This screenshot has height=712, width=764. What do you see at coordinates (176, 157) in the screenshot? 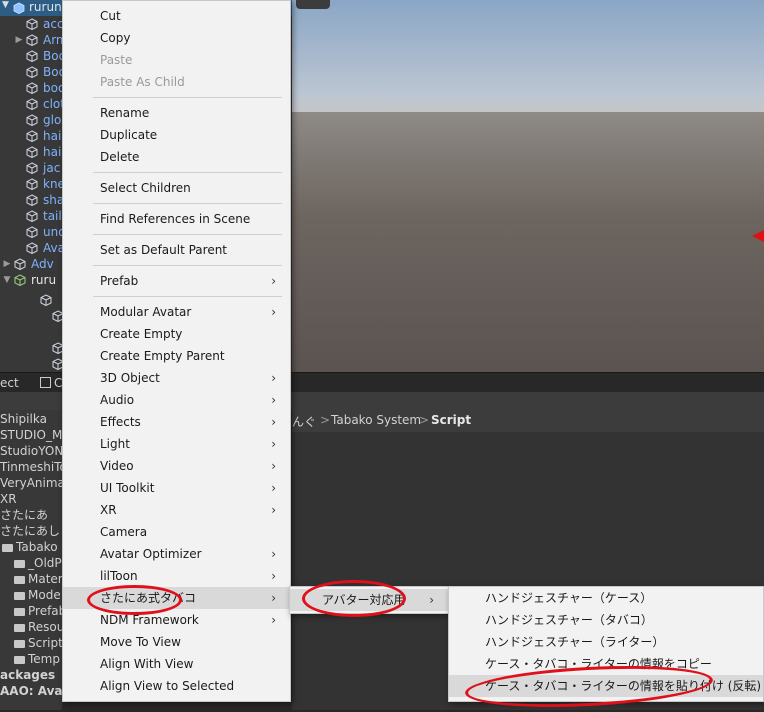
I see `menu-item-delete: Delete` at bounding box center [176, 157].